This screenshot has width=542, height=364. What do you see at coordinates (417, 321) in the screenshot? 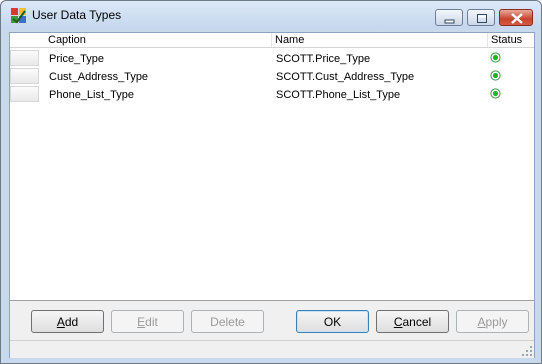
I see `cancel-button-label: ancel` at bounding box center [417, 321].